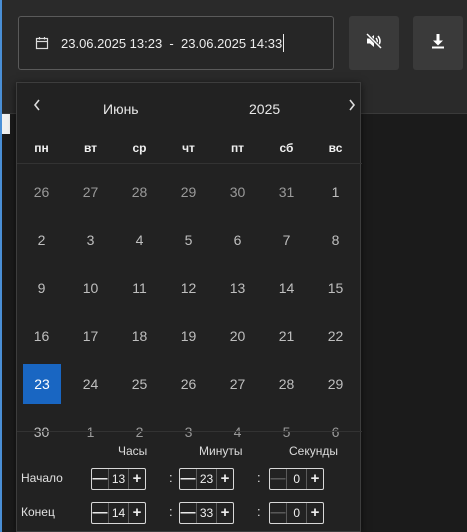 The height and width of the screenshot is (532, 467). I want to click on next-month-button, so click(352, 108).